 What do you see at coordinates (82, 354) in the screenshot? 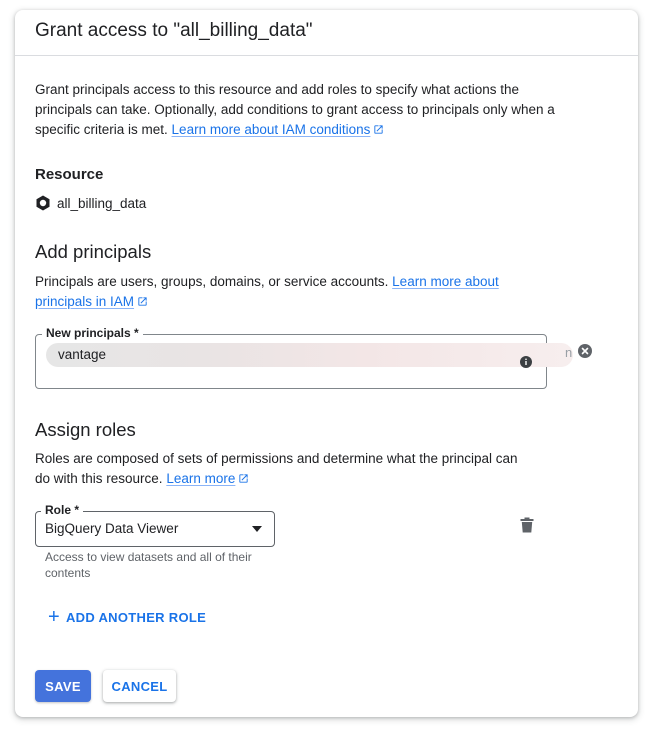
I see `principal-chip-text: vantage` at bounding box center [82, 354].